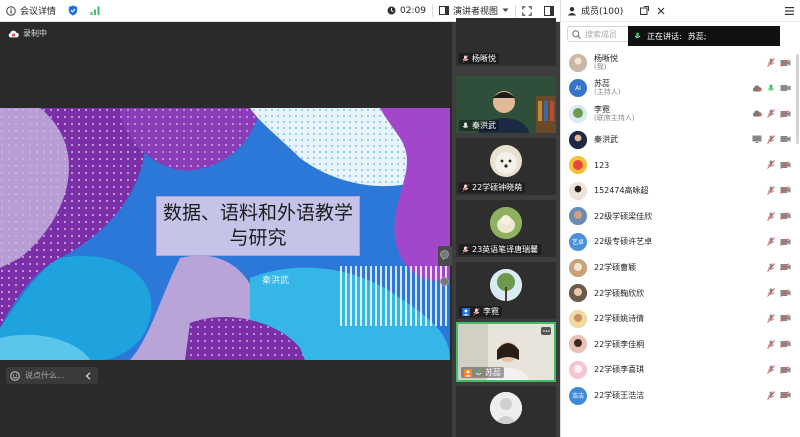  Describe the element at coordinates (600, 66) in the screenshot. I see `member-role: (我)` at that location.